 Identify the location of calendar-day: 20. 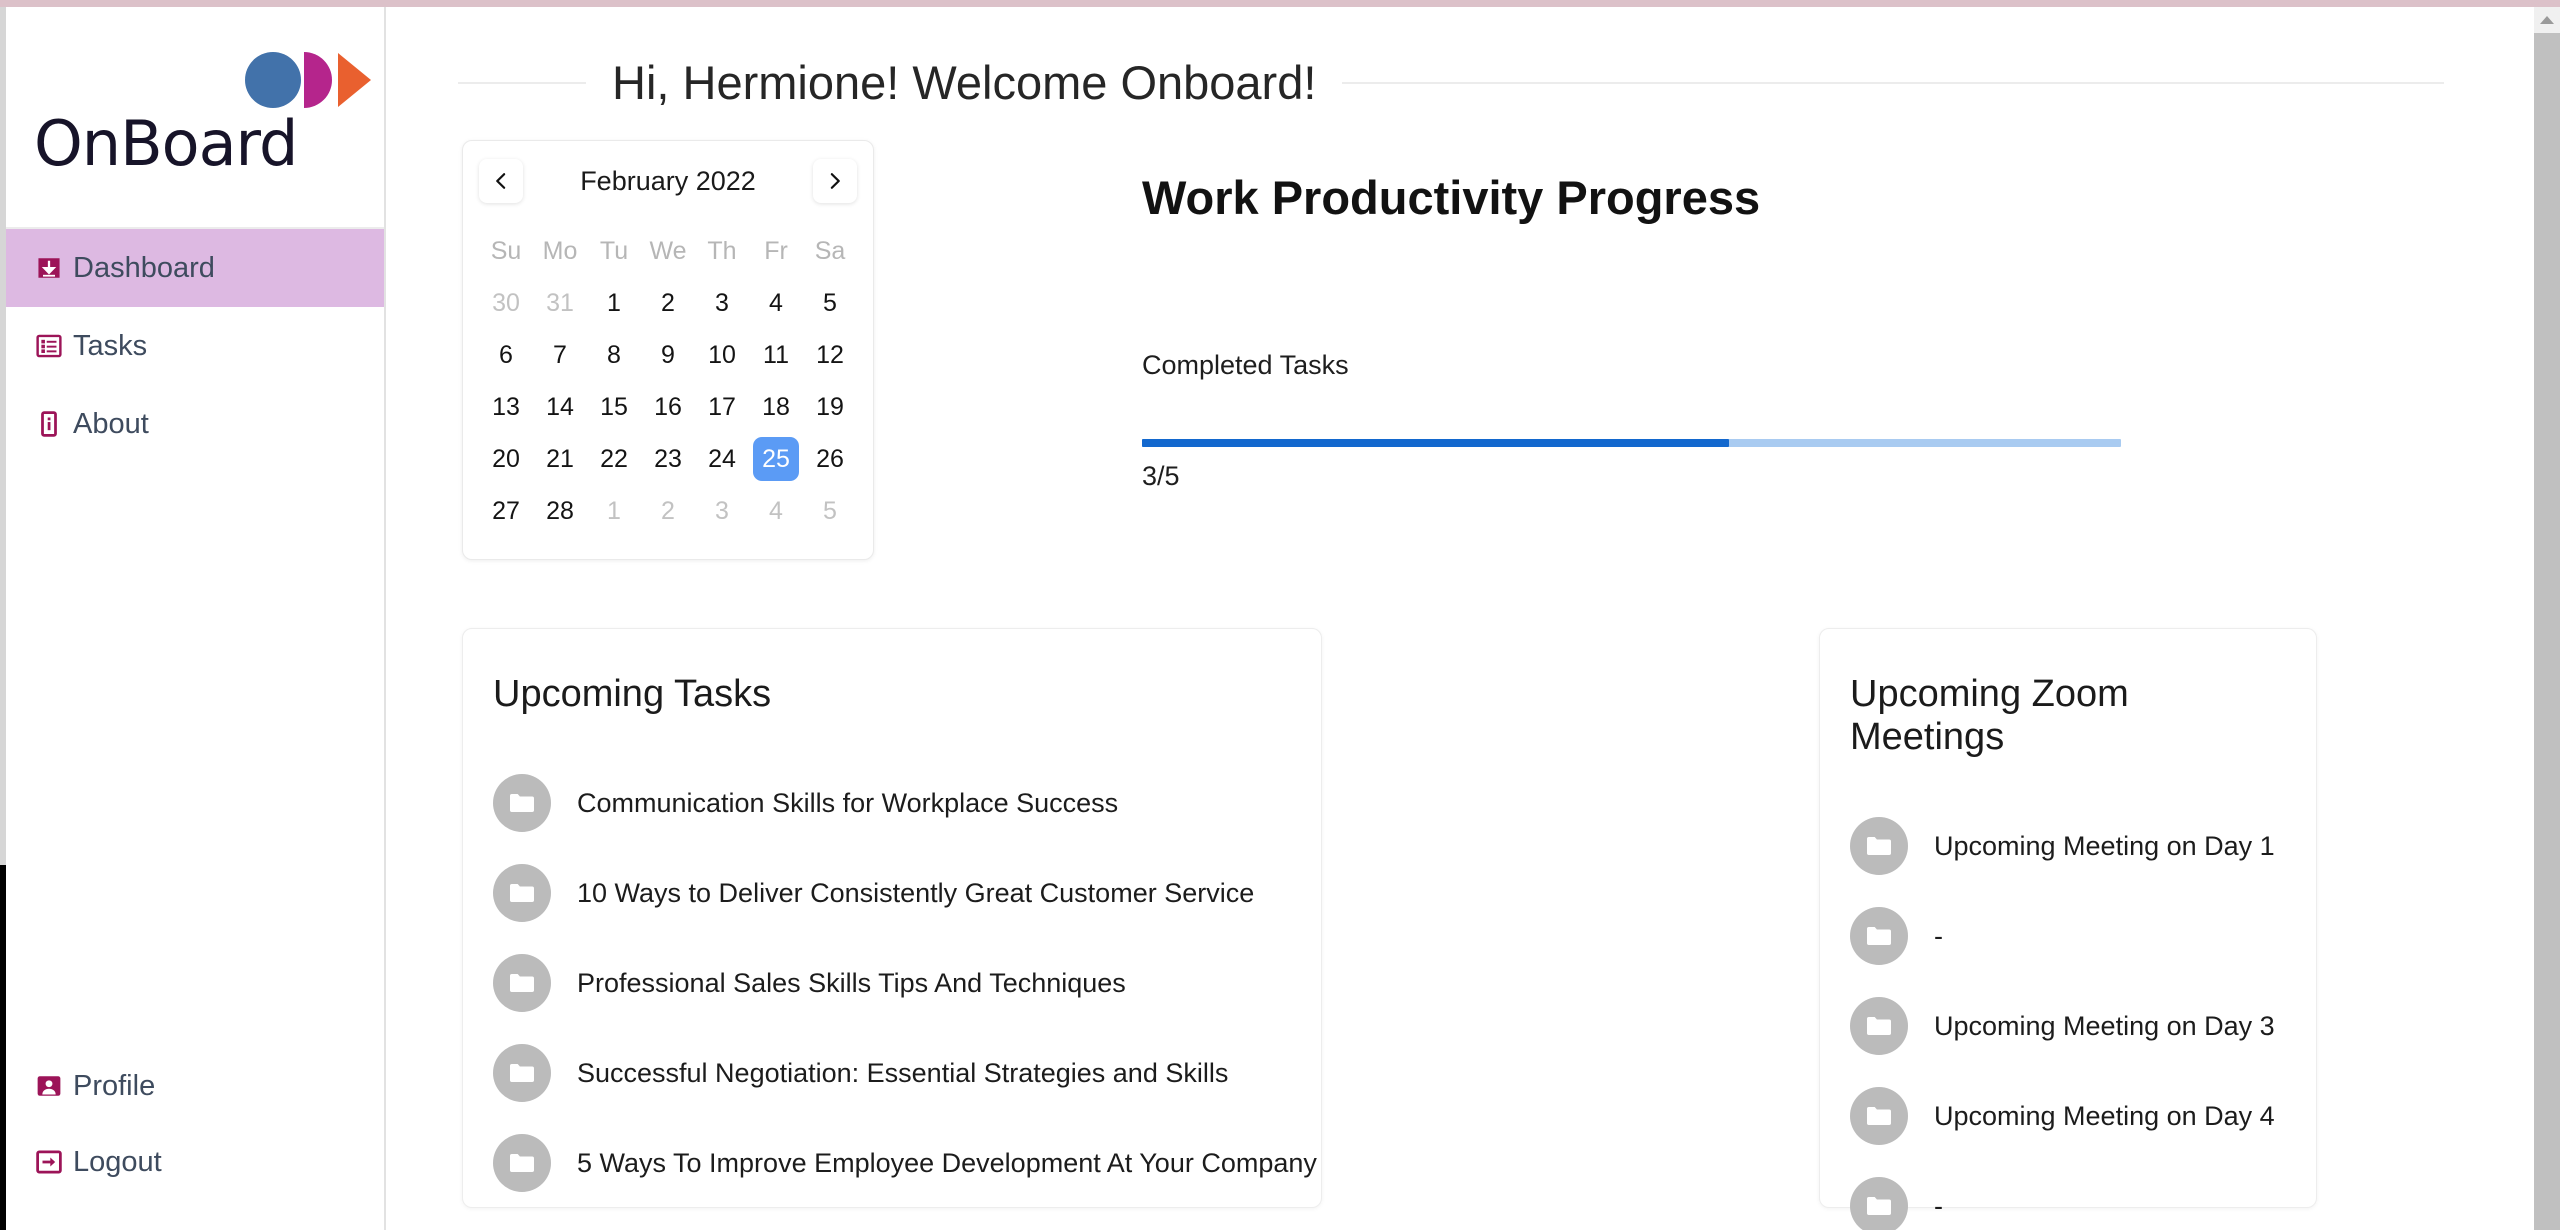
(506, 459).